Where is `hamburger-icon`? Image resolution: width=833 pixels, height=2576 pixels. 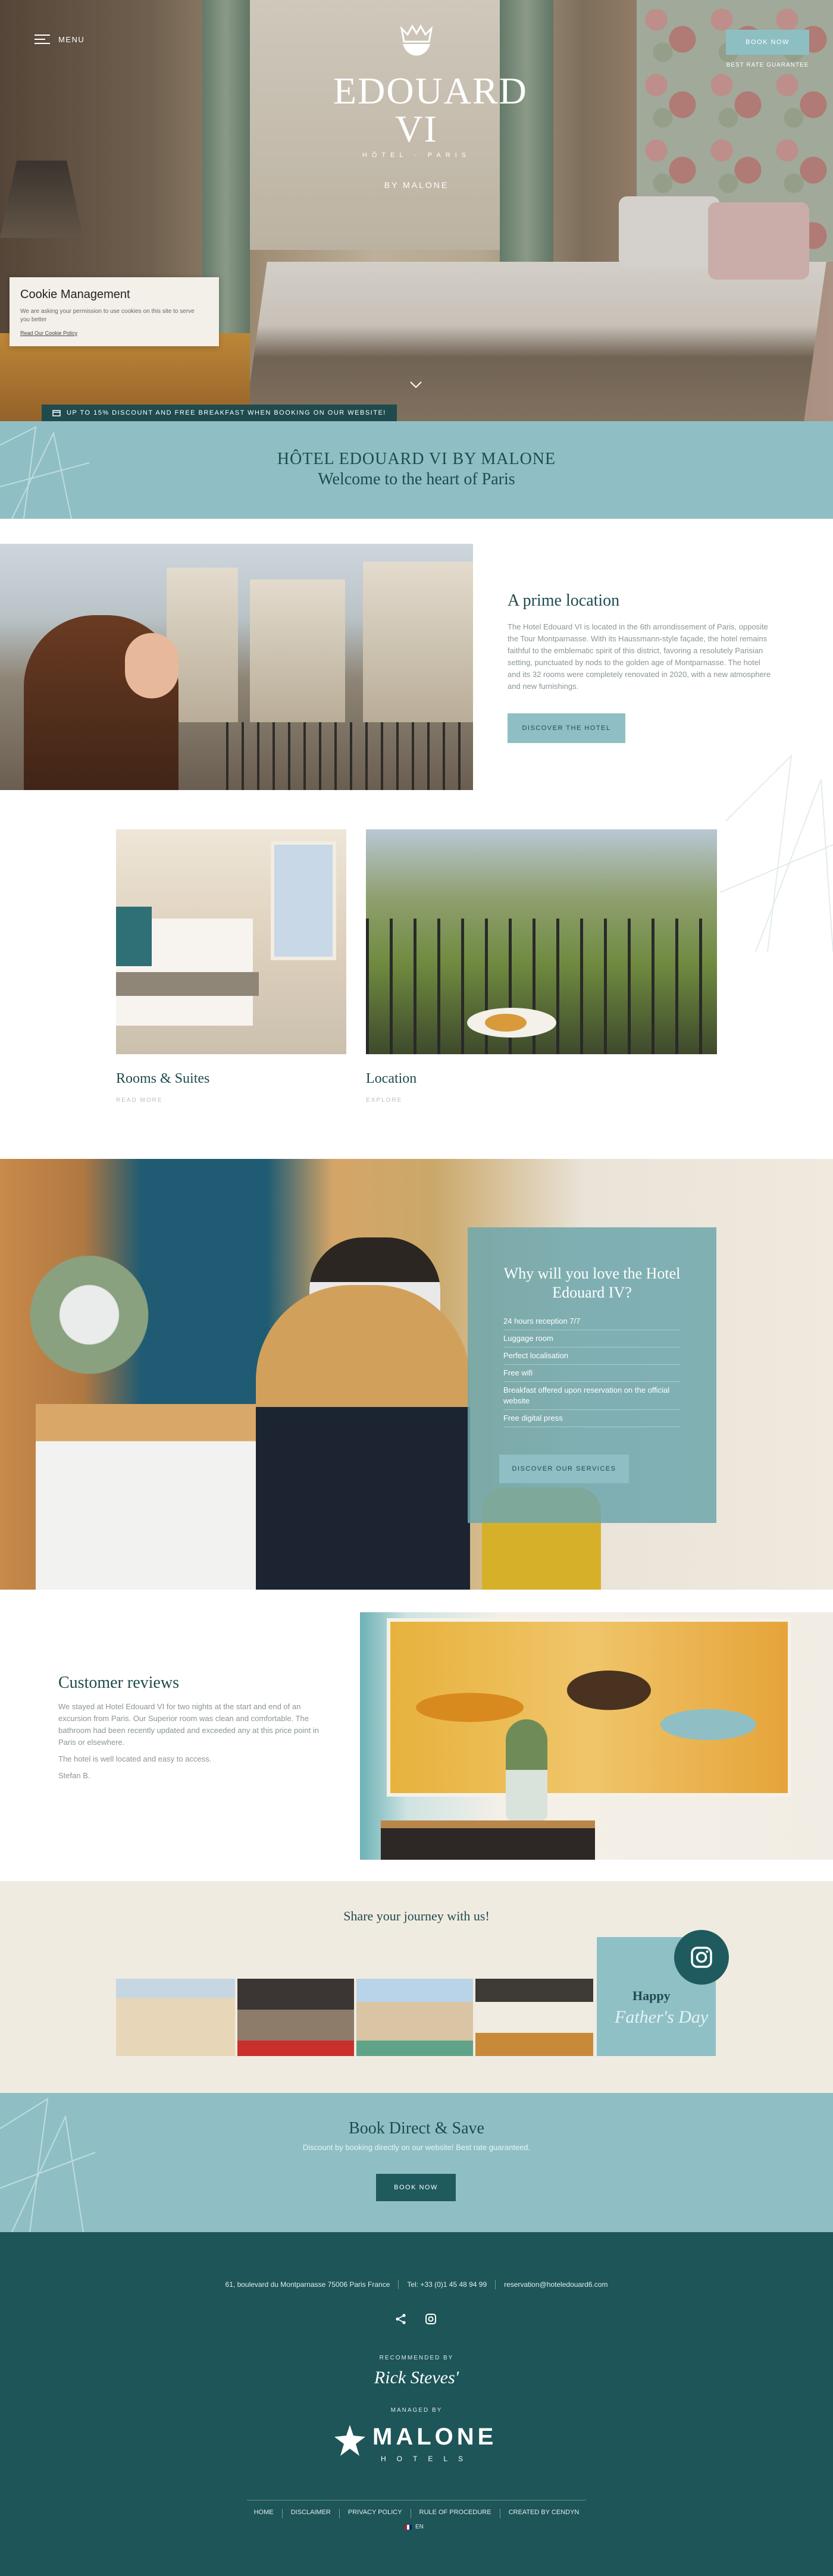
hamburger-icon is located at coordinates (42, 40).